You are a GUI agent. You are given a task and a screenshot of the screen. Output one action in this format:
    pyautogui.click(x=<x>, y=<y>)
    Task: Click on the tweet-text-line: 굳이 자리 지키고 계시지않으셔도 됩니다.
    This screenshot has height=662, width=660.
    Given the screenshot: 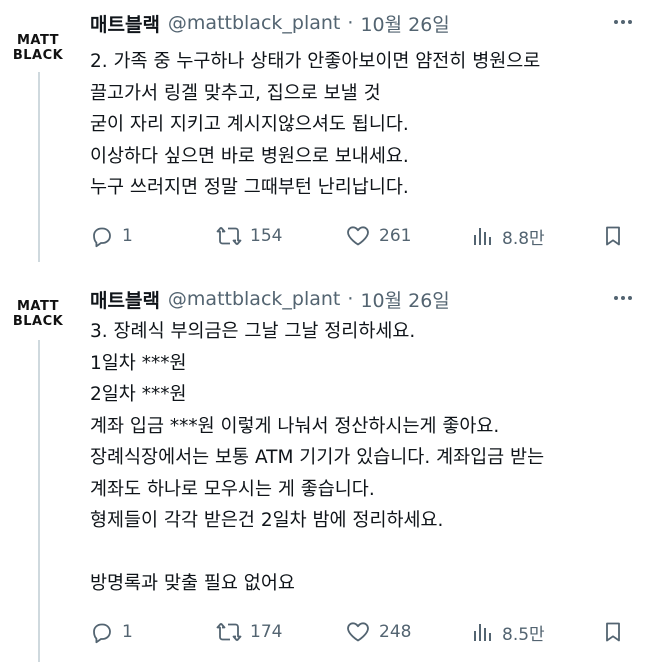 What is the action you would take?
    pyautogui.click(x=249, y=124)
    